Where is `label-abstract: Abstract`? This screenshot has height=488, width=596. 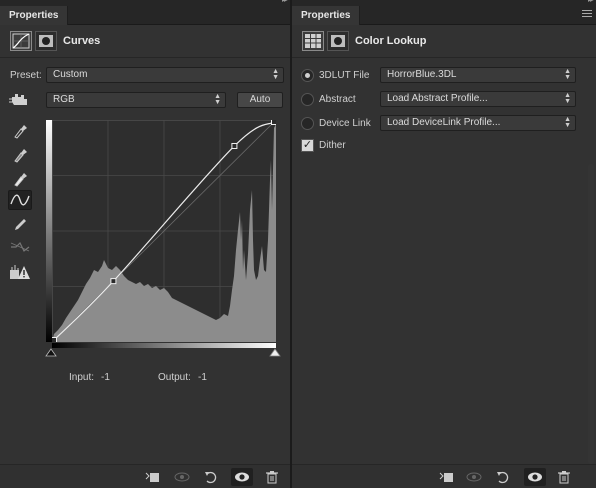
label-abstract: Abstract is located at coordinates (337, 99).